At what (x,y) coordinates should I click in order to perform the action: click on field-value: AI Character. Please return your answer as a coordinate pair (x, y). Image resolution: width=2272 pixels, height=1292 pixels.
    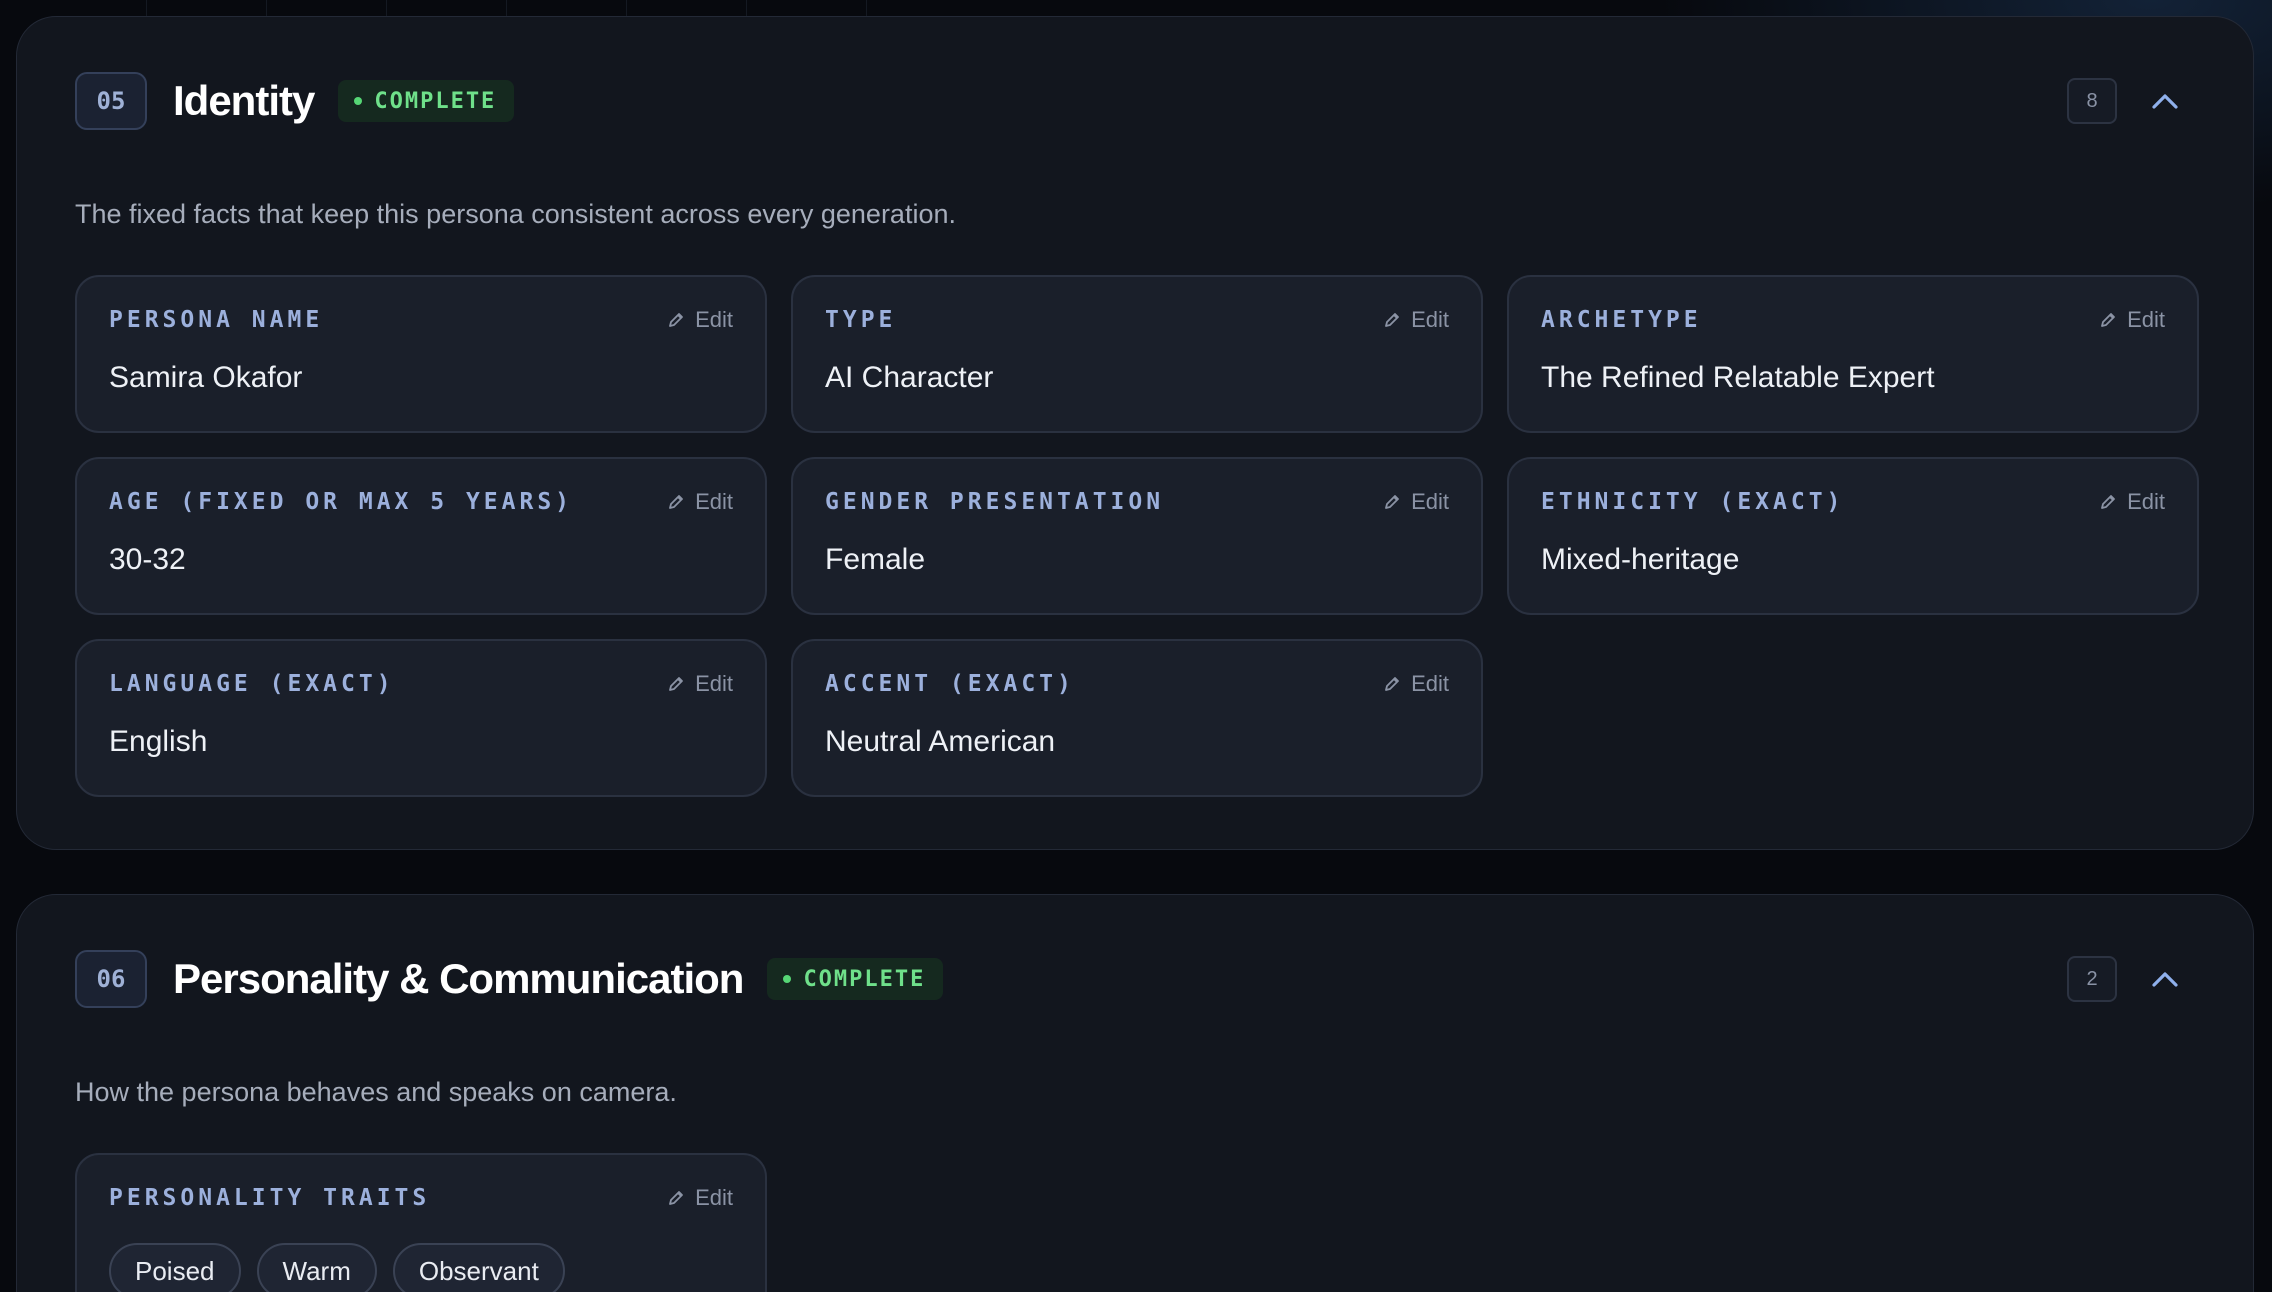
    Looking at the image, I should click on (909, 377).